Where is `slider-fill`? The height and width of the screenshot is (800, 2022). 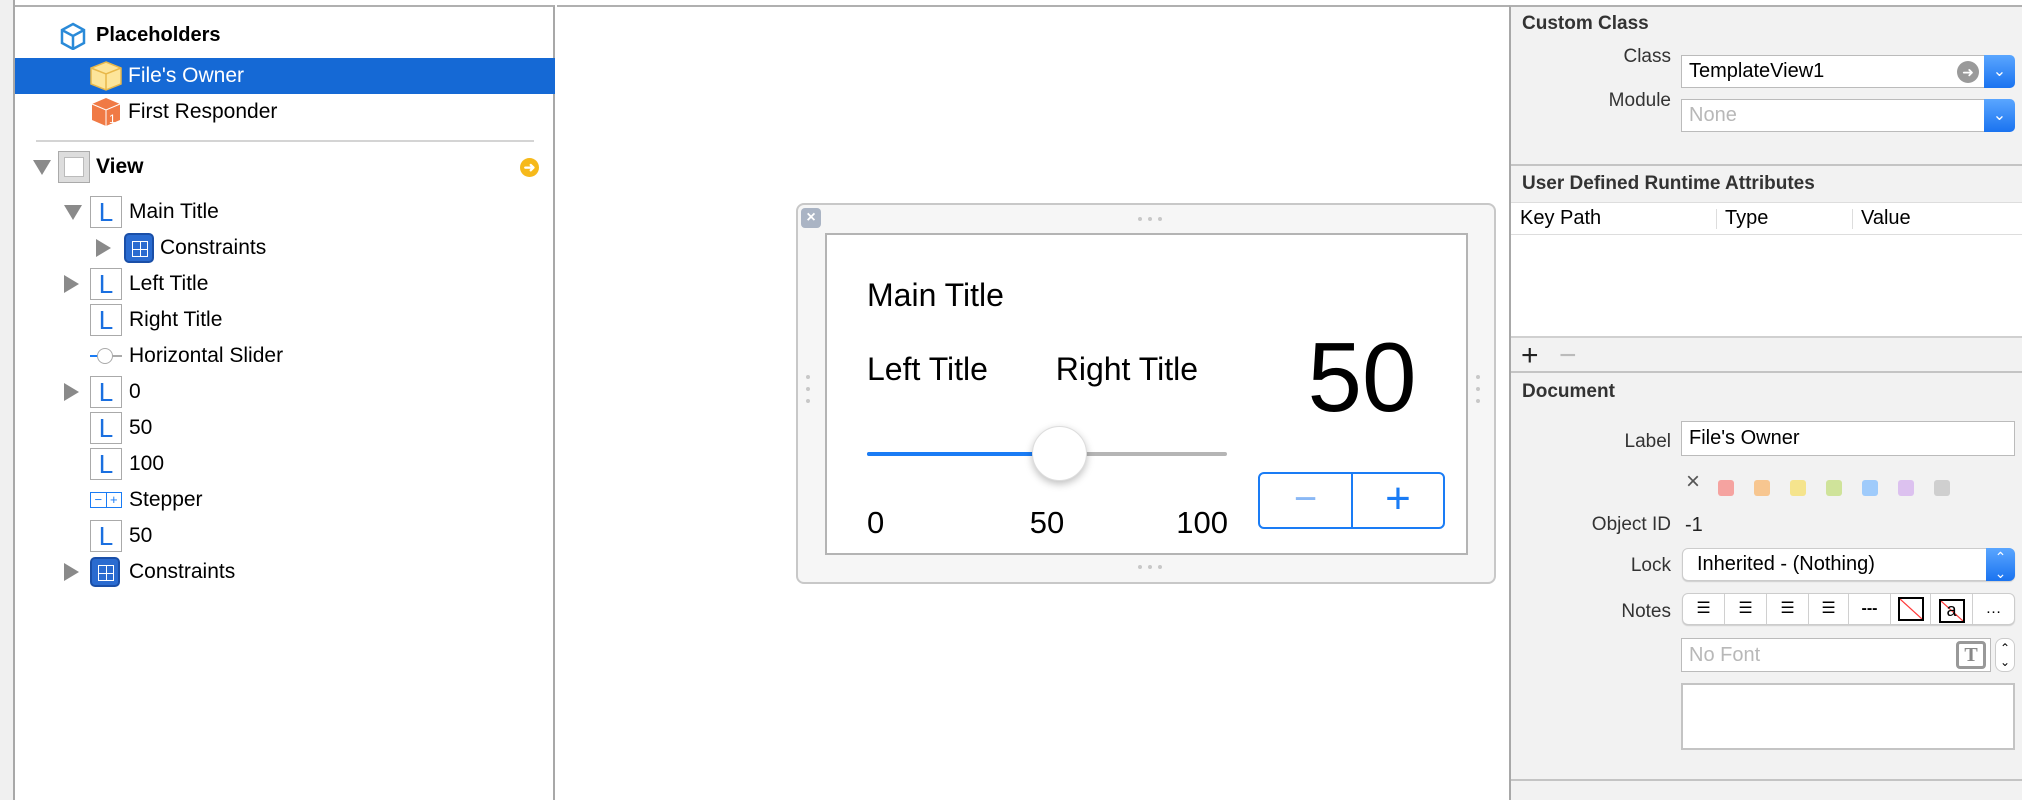
slider-fill is located at coordinates (957, 454).